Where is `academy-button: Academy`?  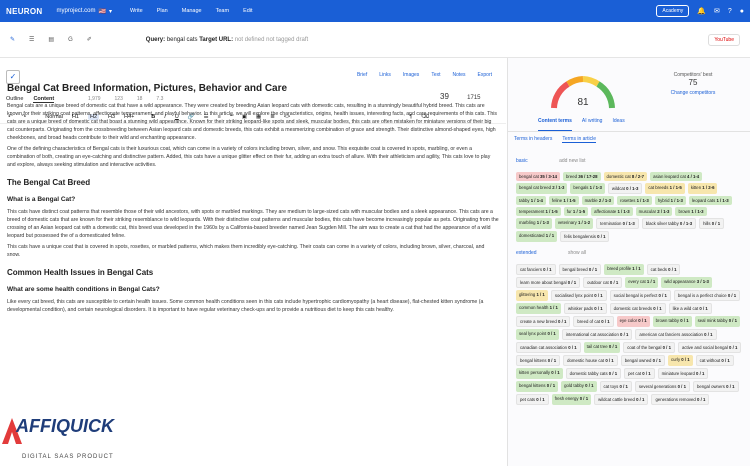 academy-button: Academy is located at coordinates (673, 11).